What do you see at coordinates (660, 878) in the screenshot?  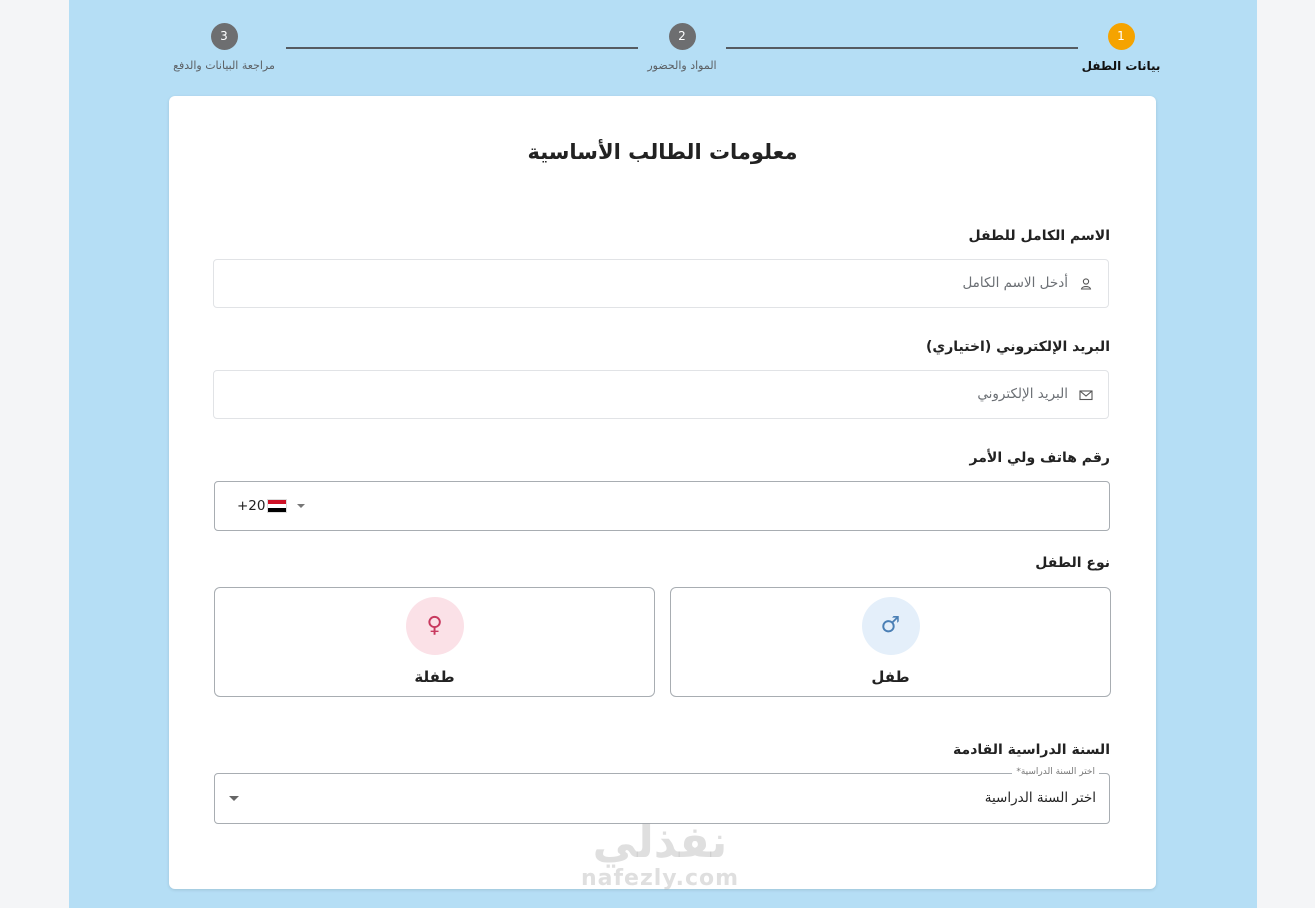 I see `watermark-subtext: nafezly.com` at bounding box center [660, 878].